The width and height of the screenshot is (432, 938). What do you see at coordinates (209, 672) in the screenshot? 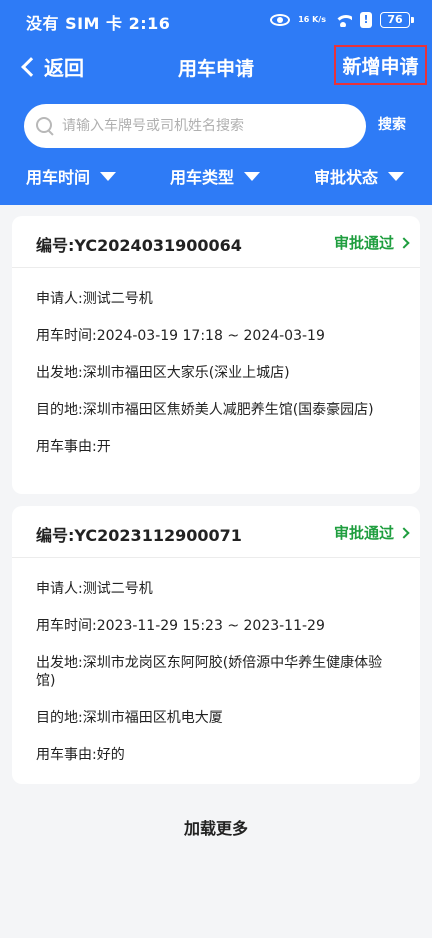
I see `origin: 出发地:深圳市龙岗区东阿阿胶(娇倍源中华养生健康体验馆)` at bounding box center [209, 672].